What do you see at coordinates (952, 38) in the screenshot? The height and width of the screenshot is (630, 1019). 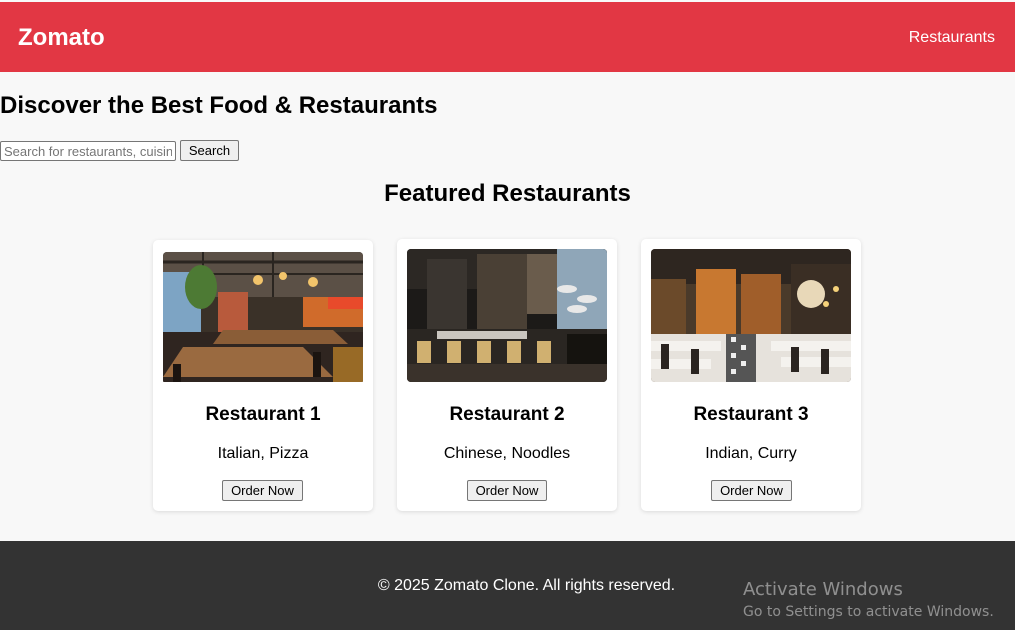 I see `nav-link-restaurants: Restaurants` at bounding box center [952, 38].